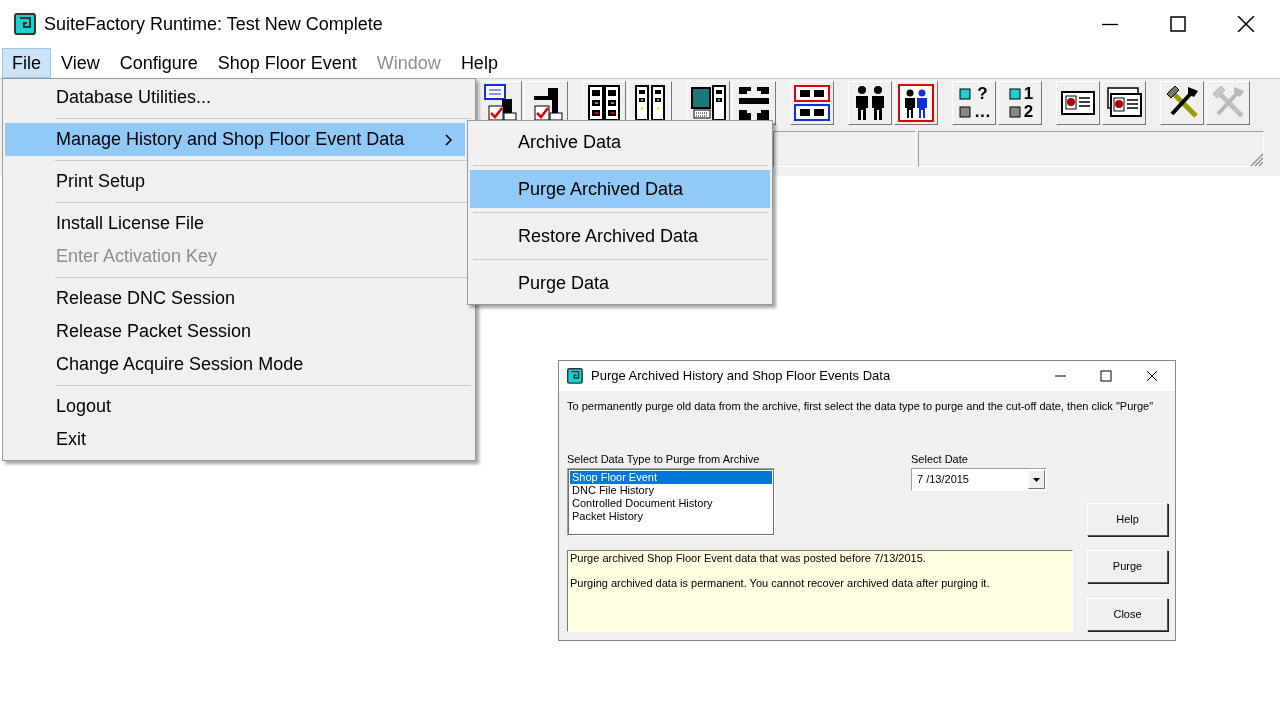 Image resolution: width=1280 pixels, height=720 pixels. I want to click on purge-button: Purge, so click(1127, 567).